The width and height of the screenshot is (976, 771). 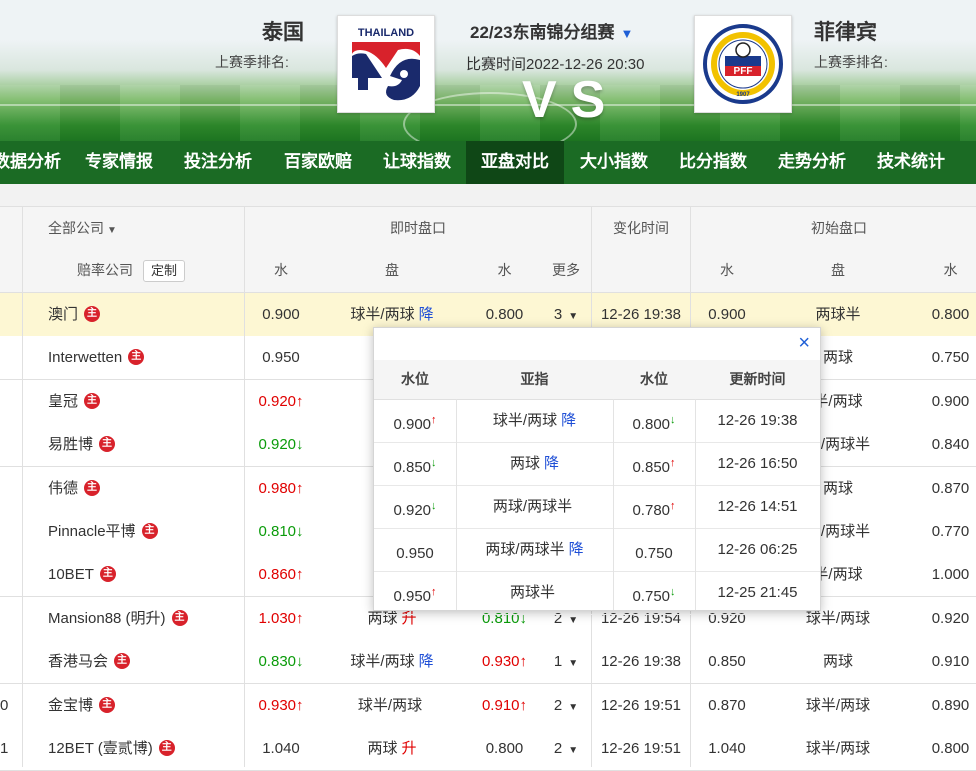 I want to click on company-cell: 皇冠主, so click(x=146, y=401).